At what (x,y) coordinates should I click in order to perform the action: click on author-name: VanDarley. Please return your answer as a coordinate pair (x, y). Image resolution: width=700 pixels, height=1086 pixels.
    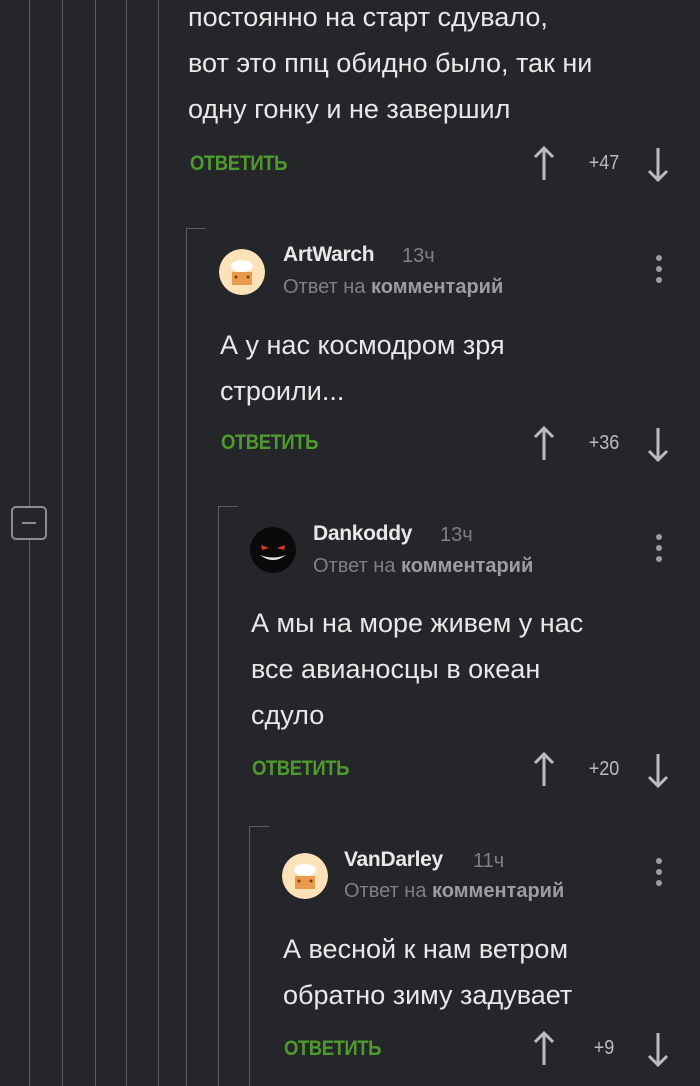
    Looking at the image, I should click on (393, 860).